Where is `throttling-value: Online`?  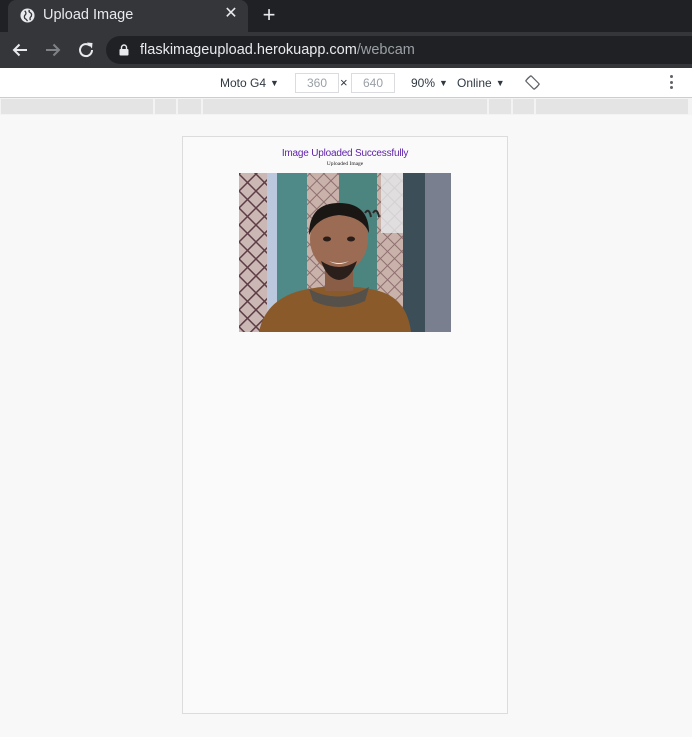
throttling-value: Online is located at coordinates (474, 83).